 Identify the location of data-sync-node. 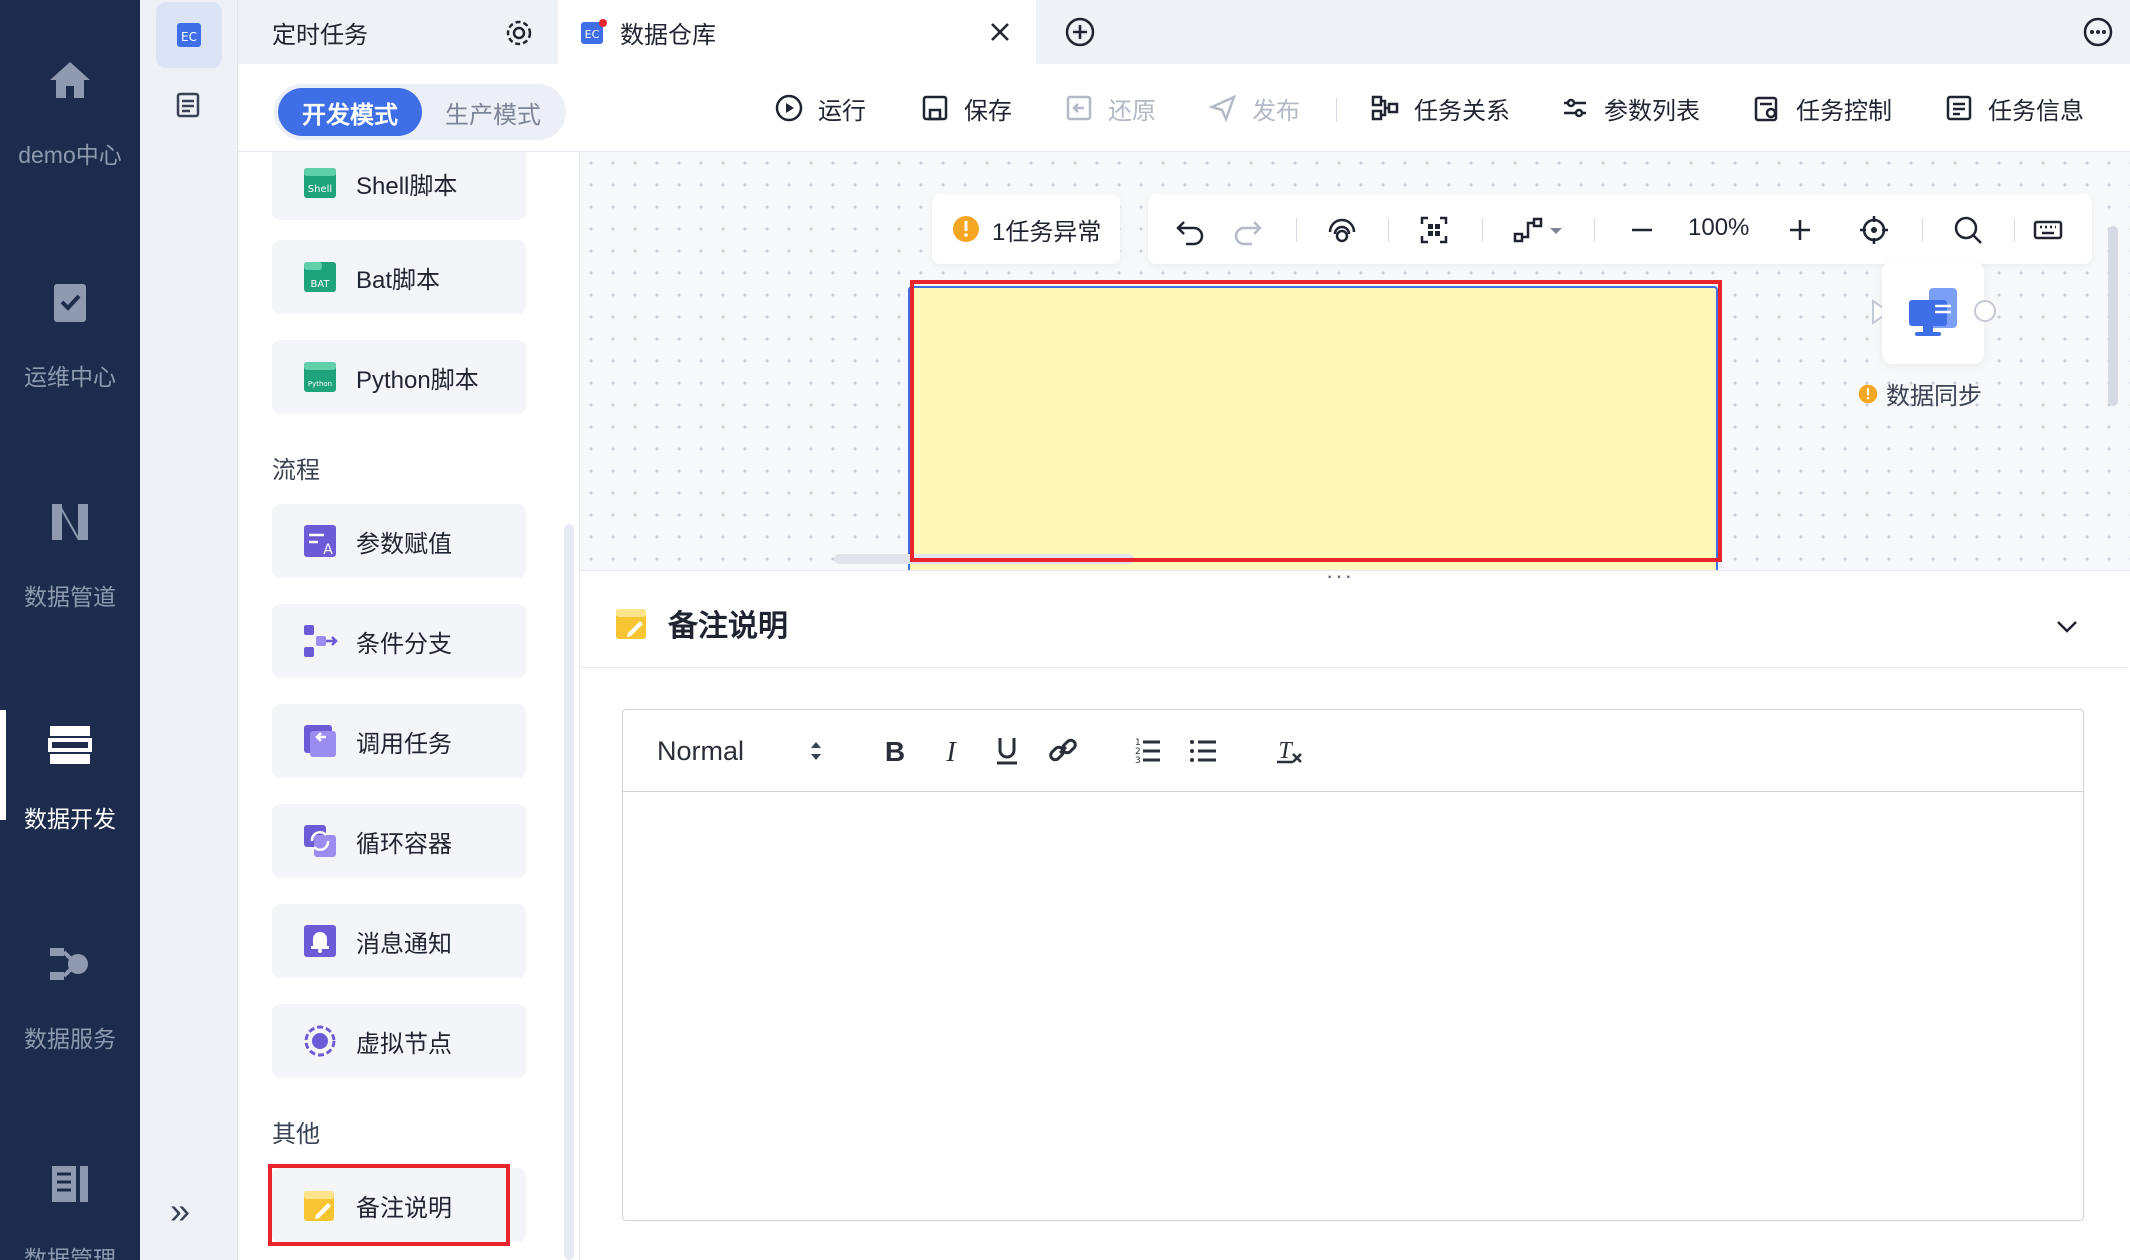
(1933, 313).